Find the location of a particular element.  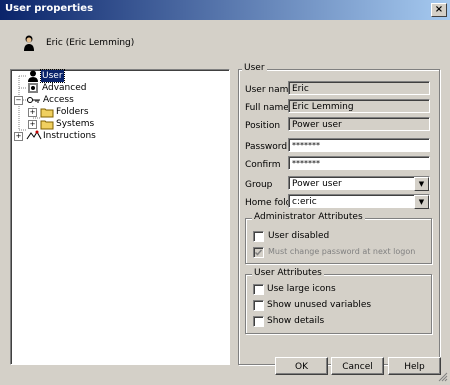

must-change-password-label: Must change password at next logon is located at coordinates (342, 251).